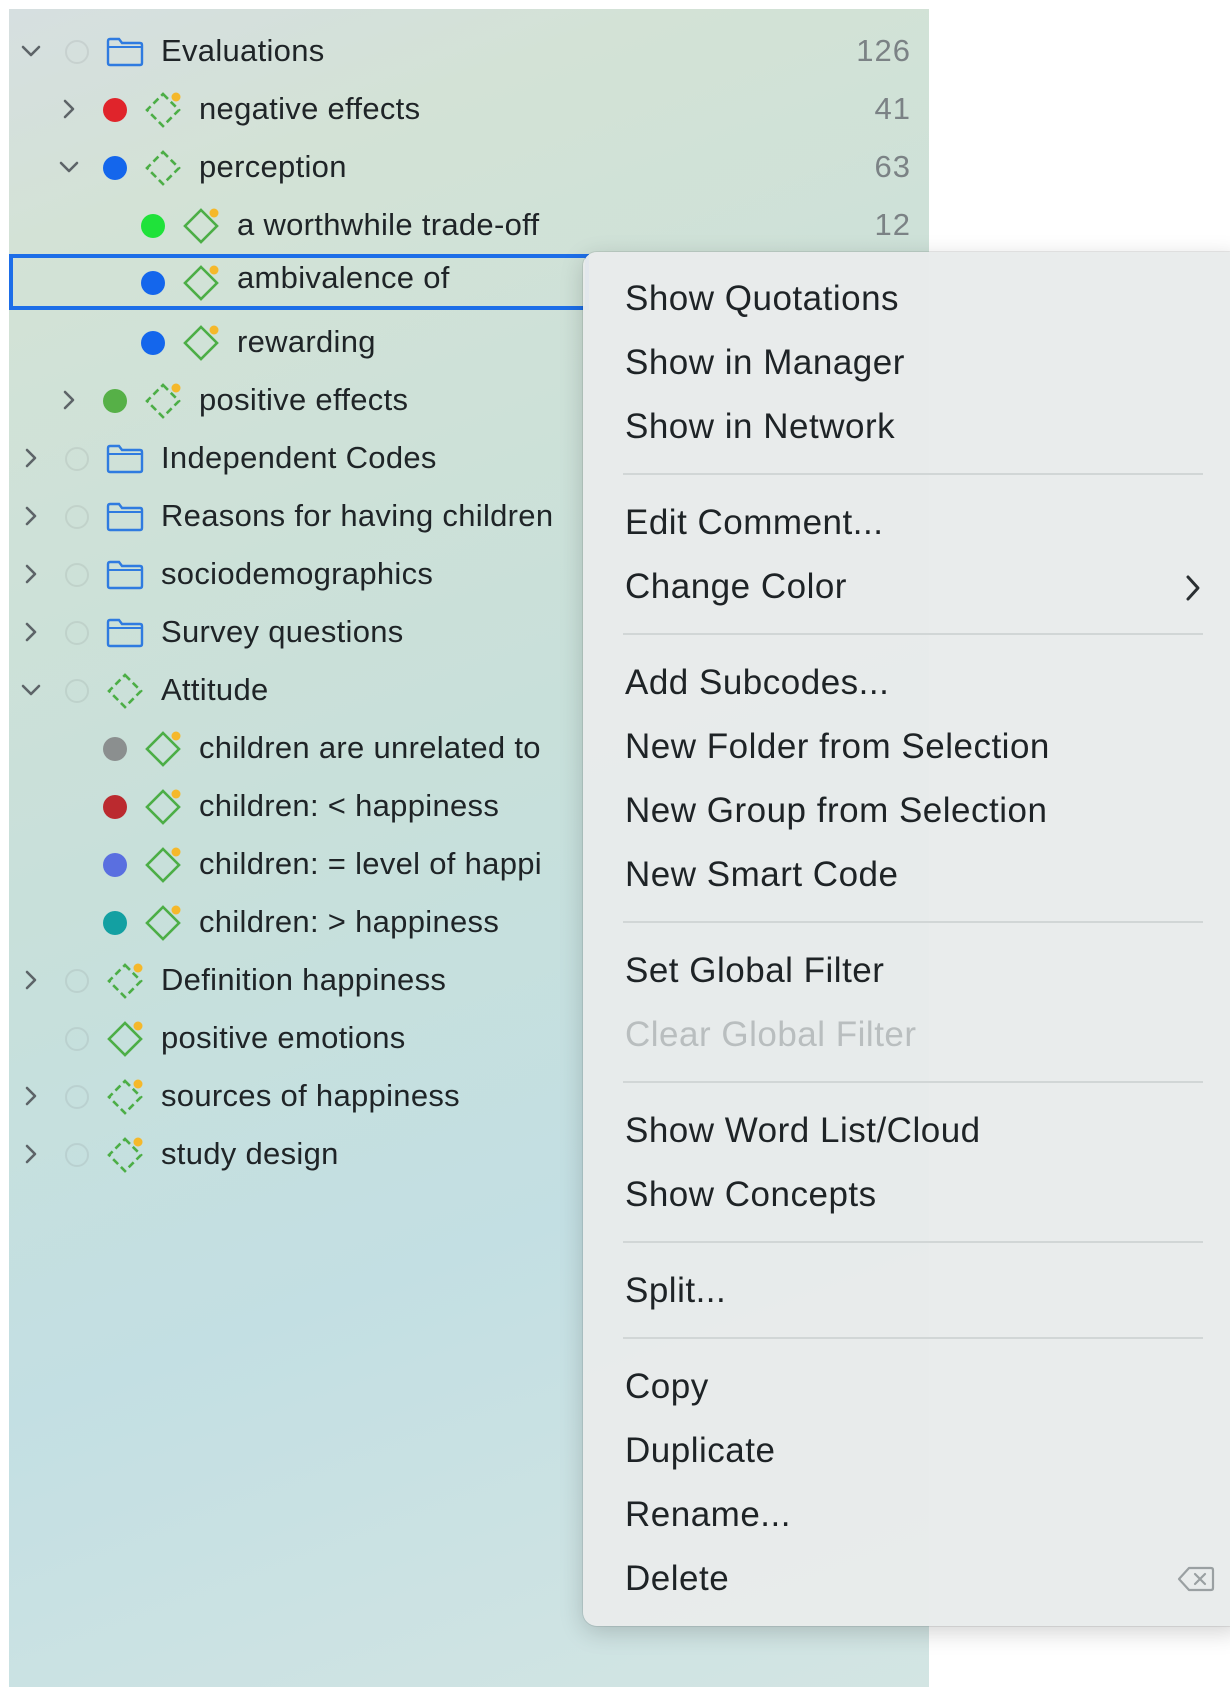 The width and height of the screenshot is (1230, 1687). Describe the element at coordinates (892, 108) in the screenshot. I see `quotation-count: 41` at that location.